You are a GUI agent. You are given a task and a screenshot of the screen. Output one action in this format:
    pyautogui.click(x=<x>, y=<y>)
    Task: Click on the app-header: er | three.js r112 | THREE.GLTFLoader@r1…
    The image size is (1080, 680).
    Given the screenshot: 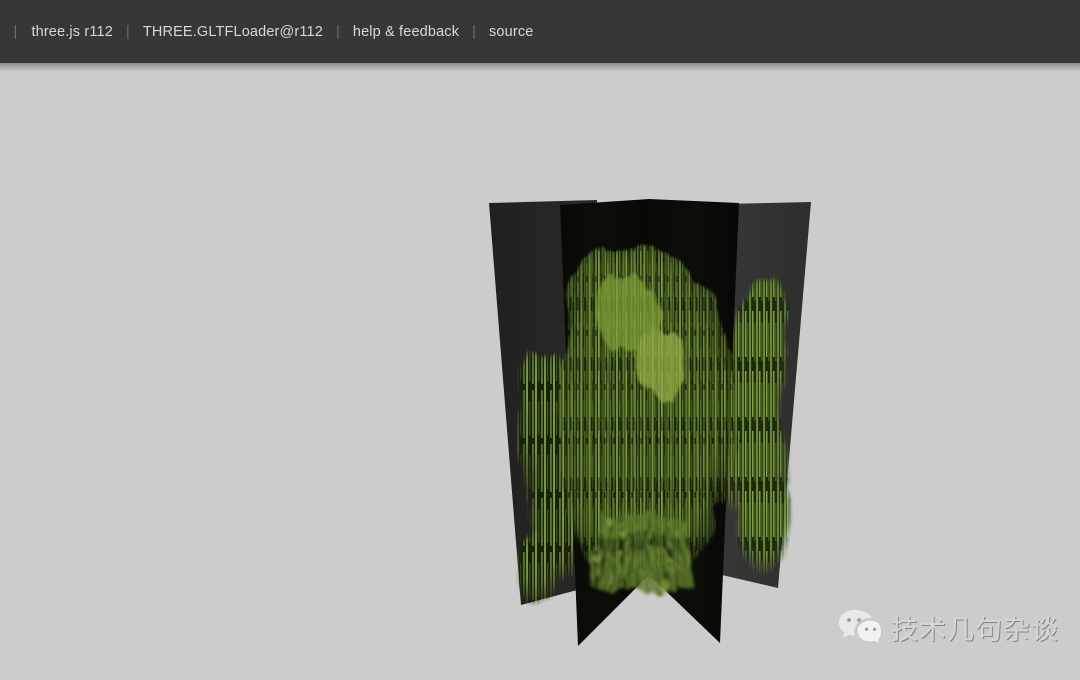 What is the action you would take?
    pyautogui.click(x=540, y=31)
    